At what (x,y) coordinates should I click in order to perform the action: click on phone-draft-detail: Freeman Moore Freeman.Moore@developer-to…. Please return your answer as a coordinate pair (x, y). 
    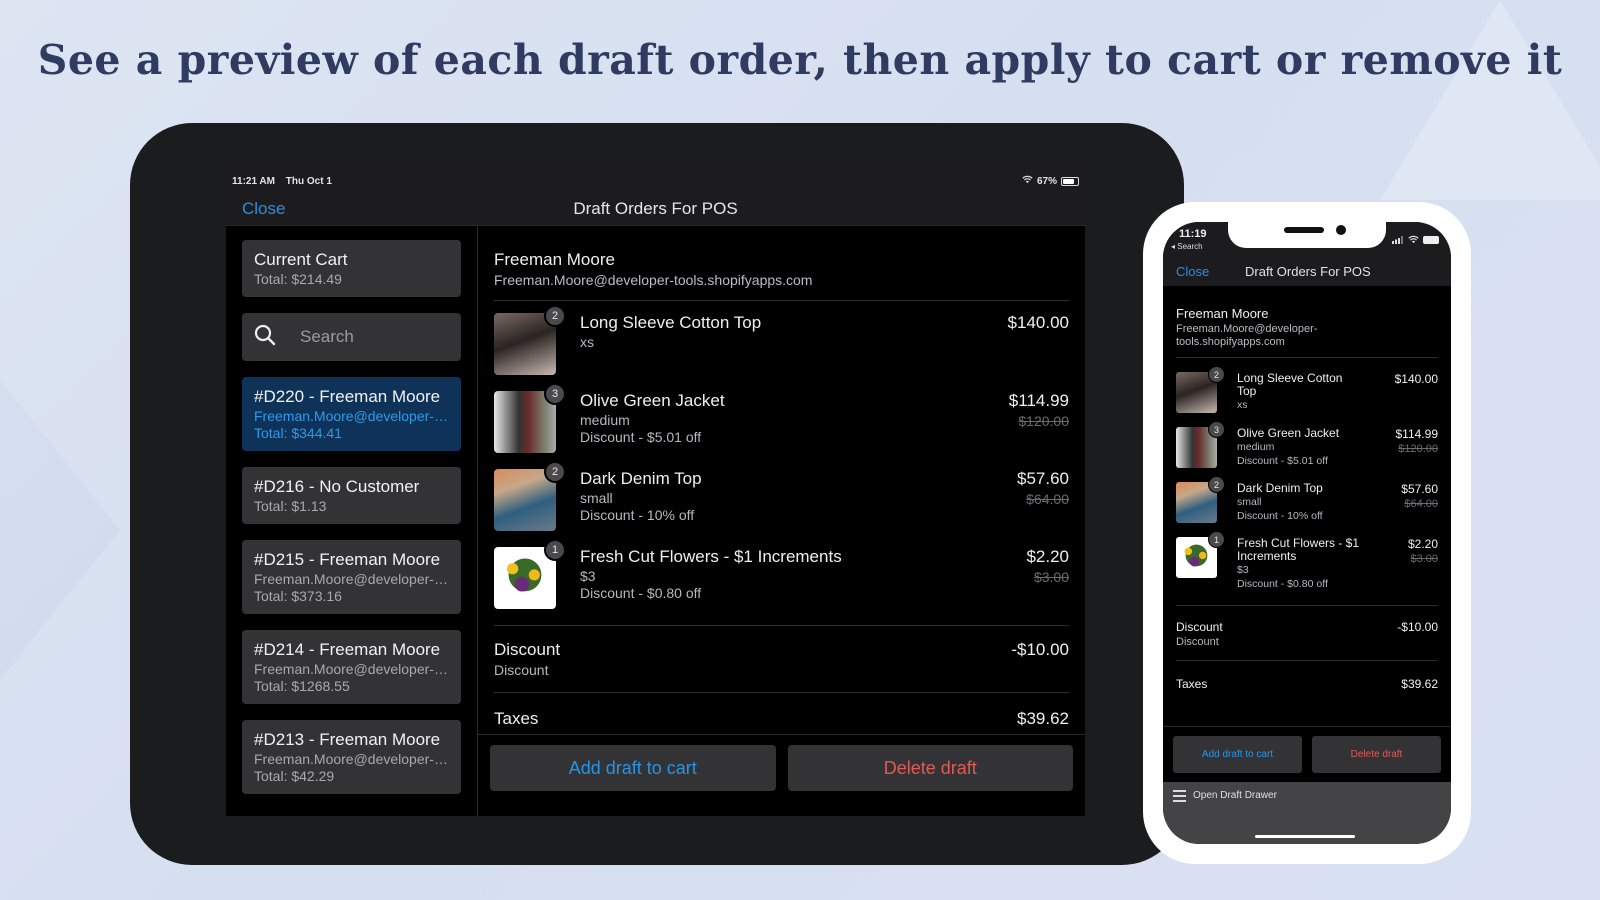
    Looking at the image, I should click on (1307, 506).